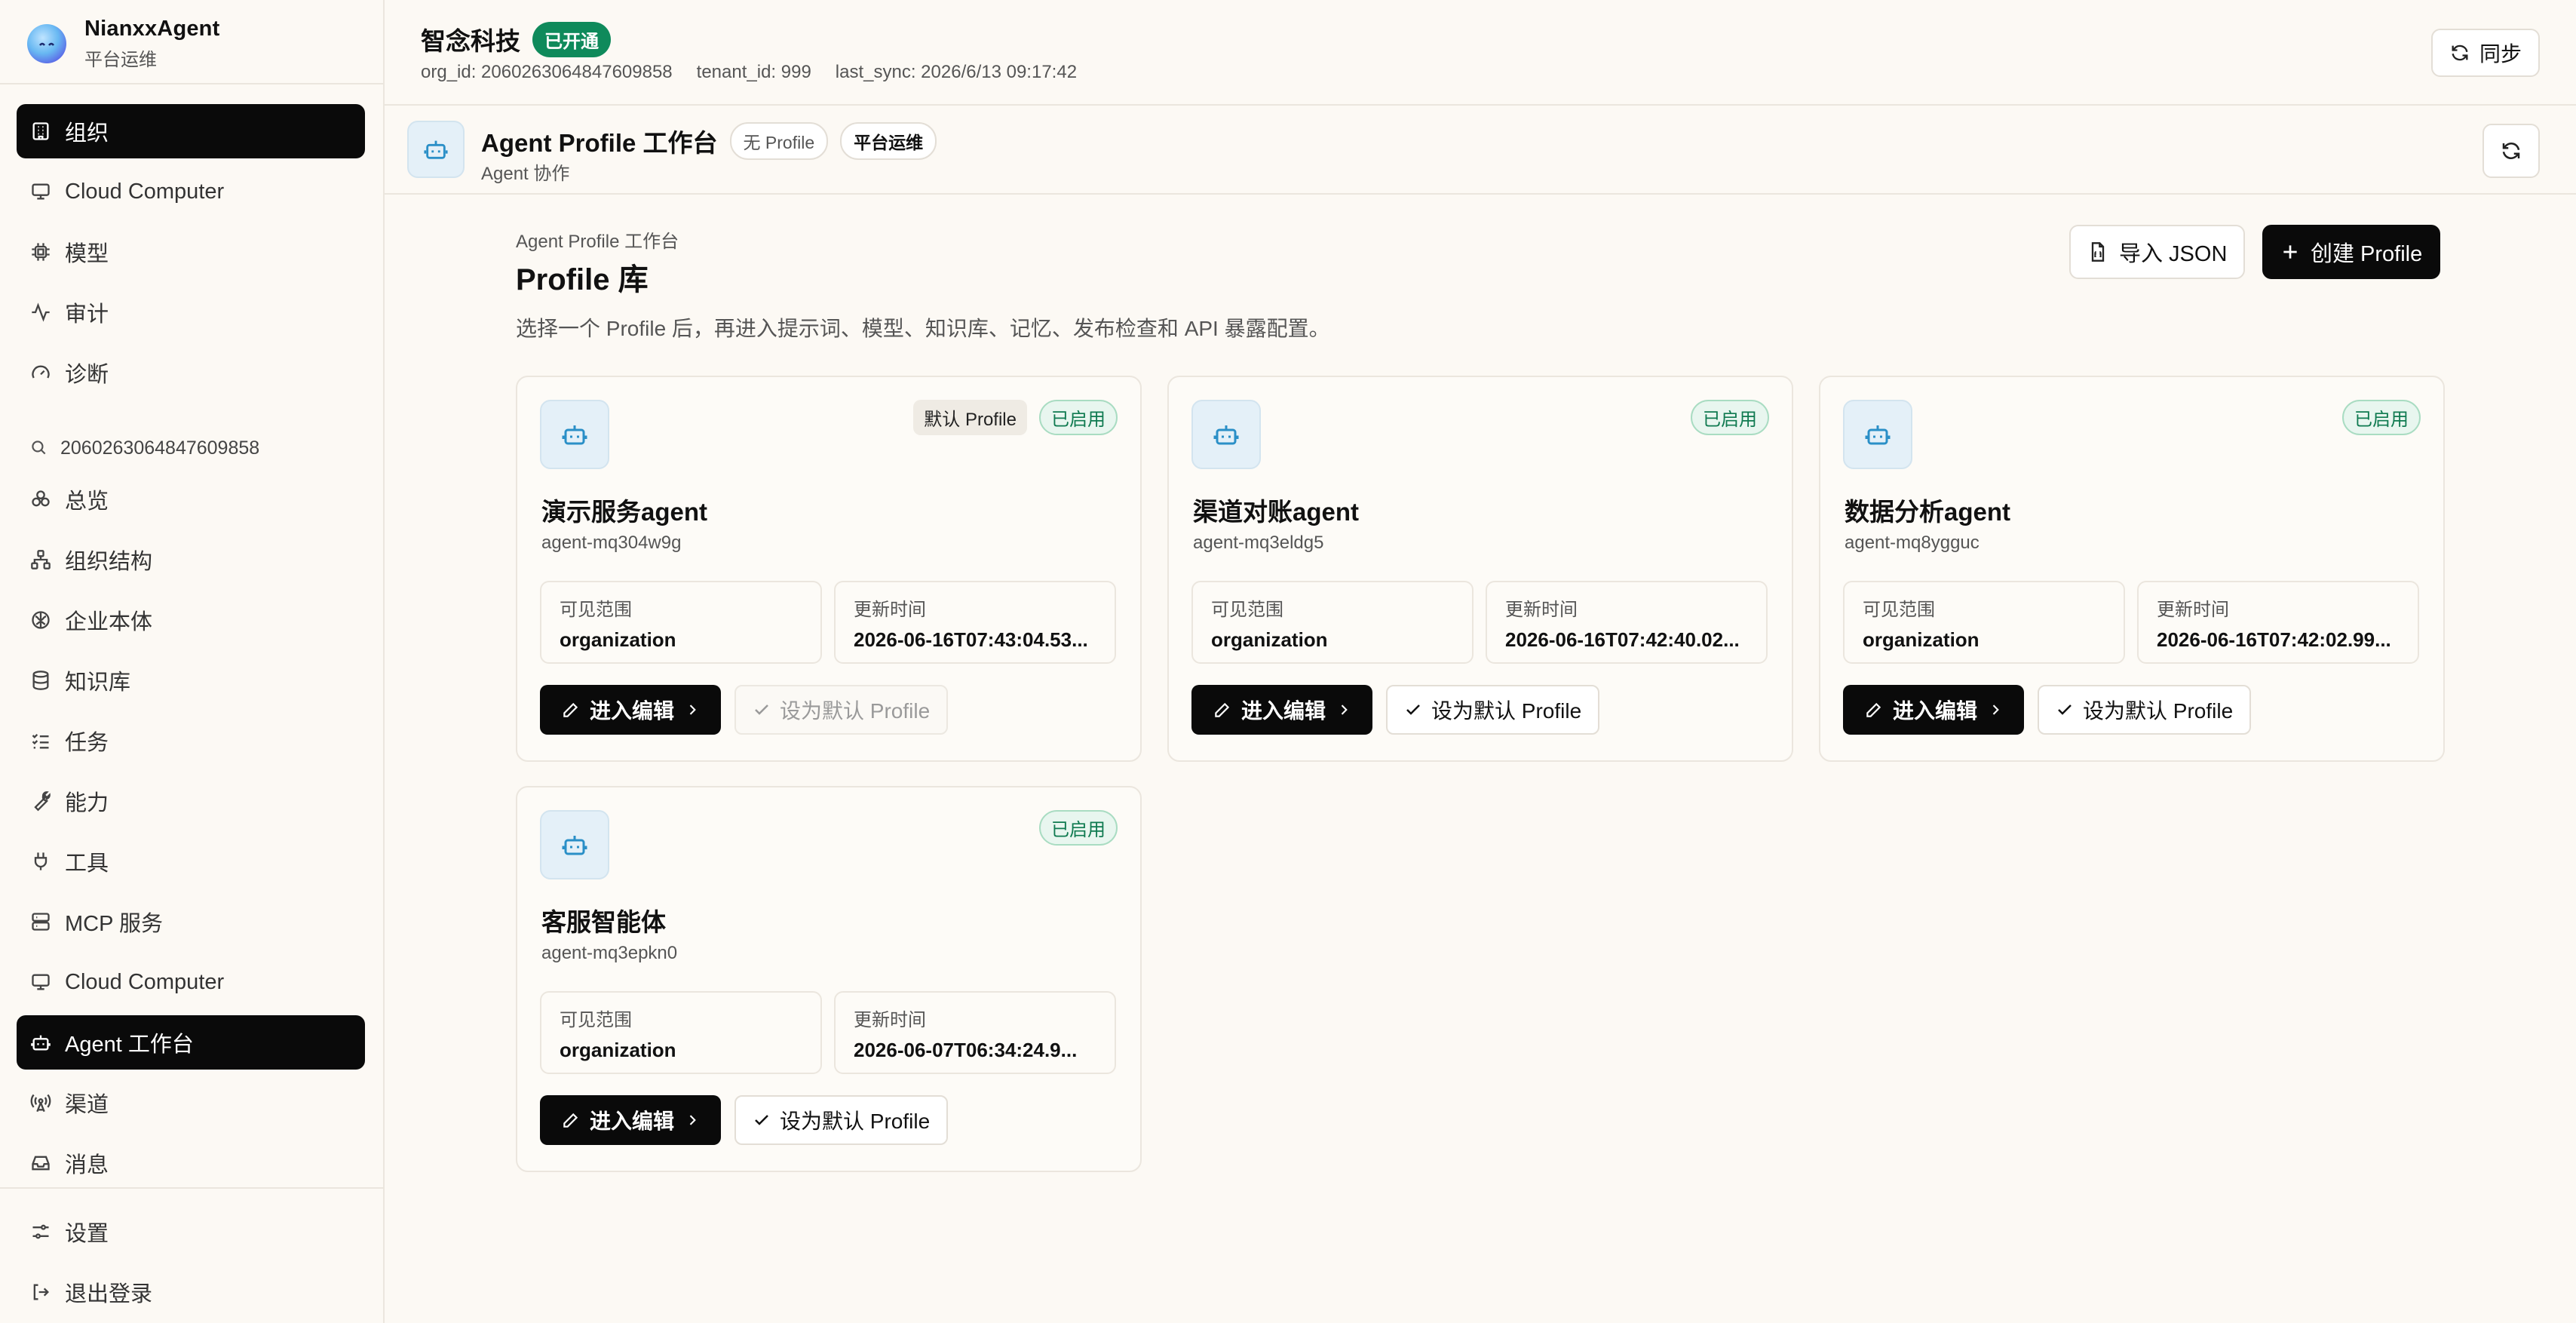 The height and width of the screenshot is (1323, 2576). I want to click on sidebar-item-models: 模型, so click(191, 252).